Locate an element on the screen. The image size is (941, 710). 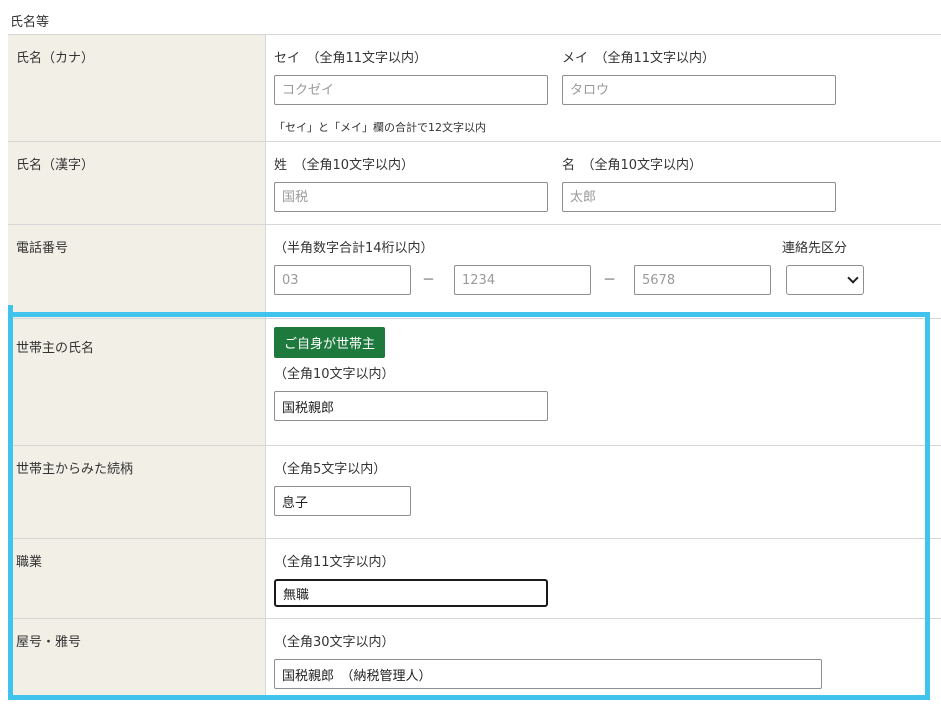
row-occupation: 職業 （全角11文字以内） is located at coordinates (474, 579).